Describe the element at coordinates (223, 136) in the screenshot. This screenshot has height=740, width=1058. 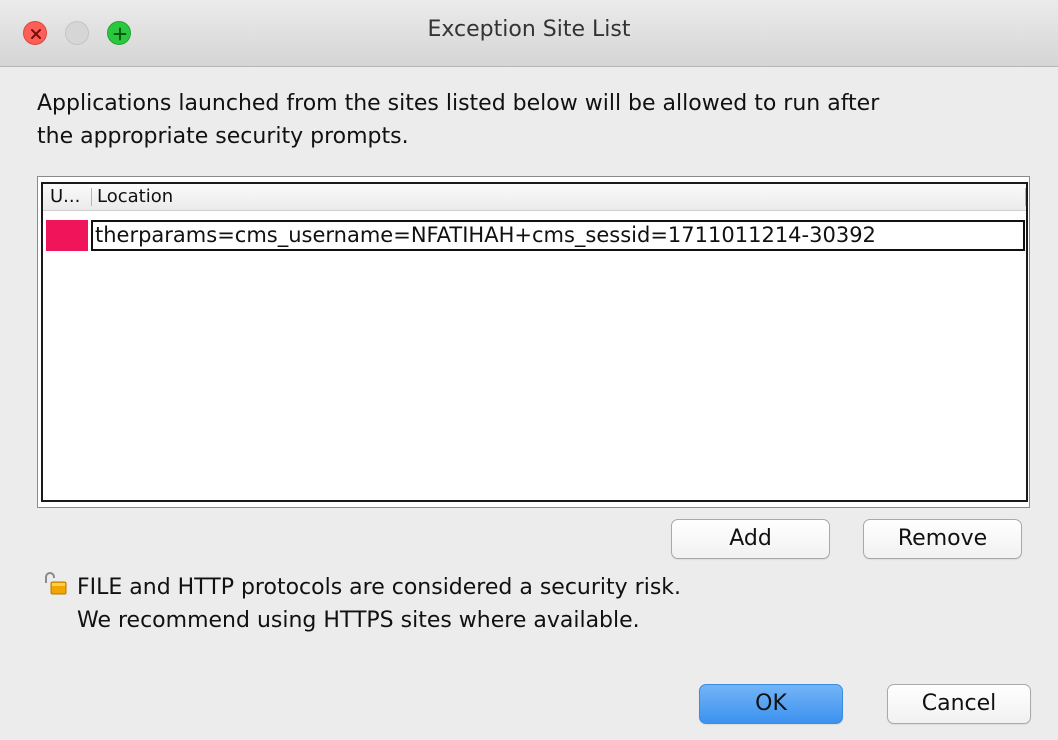
I see `description-line-2: the appropriate security prompts.` at that location.